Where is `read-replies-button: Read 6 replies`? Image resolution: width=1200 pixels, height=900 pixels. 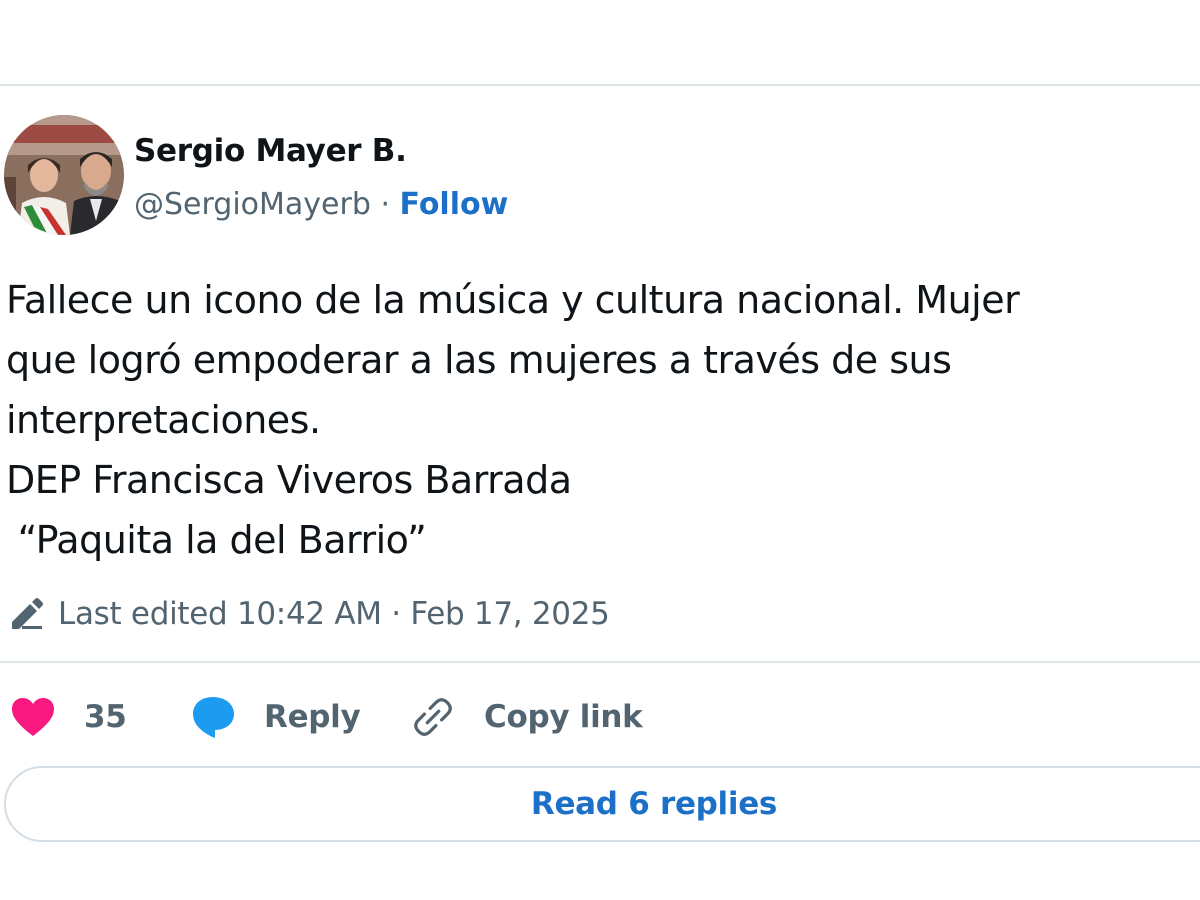 read-replies-button: Read 6 replies is located at coordinates (602, 804).